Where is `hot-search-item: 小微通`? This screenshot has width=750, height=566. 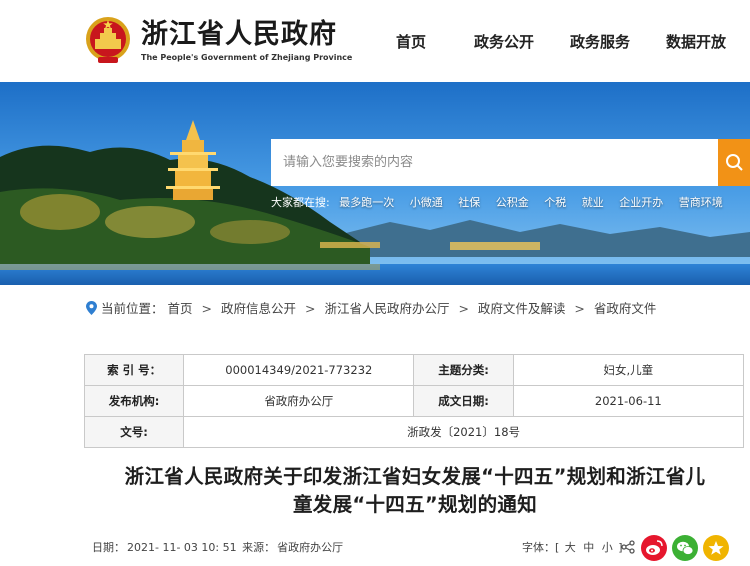 hot-search-item: 小微通 is located at coordinates (426, 202).